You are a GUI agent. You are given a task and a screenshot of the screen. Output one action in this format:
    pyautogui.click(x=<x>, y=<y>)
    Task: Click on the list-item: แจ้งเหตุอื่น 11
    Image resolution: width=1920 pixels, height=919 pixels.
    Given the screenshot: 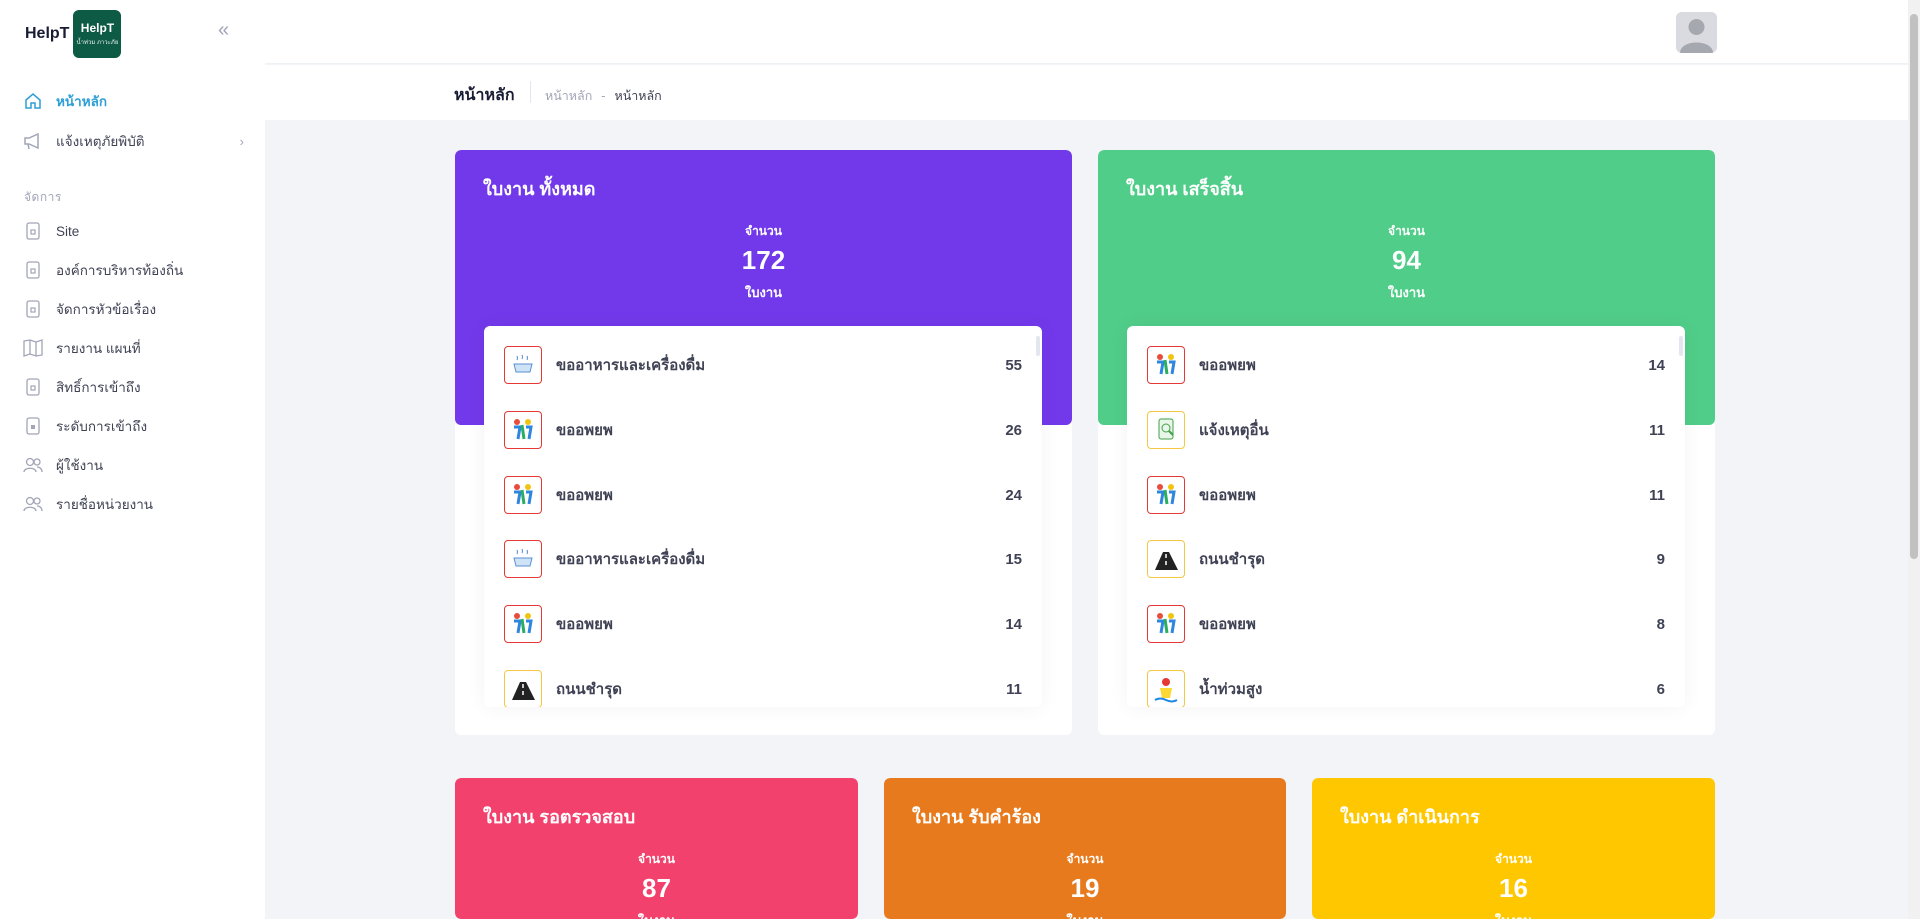 What is the action you would take?
    pyautogui.click(x=1406, y=430)
    